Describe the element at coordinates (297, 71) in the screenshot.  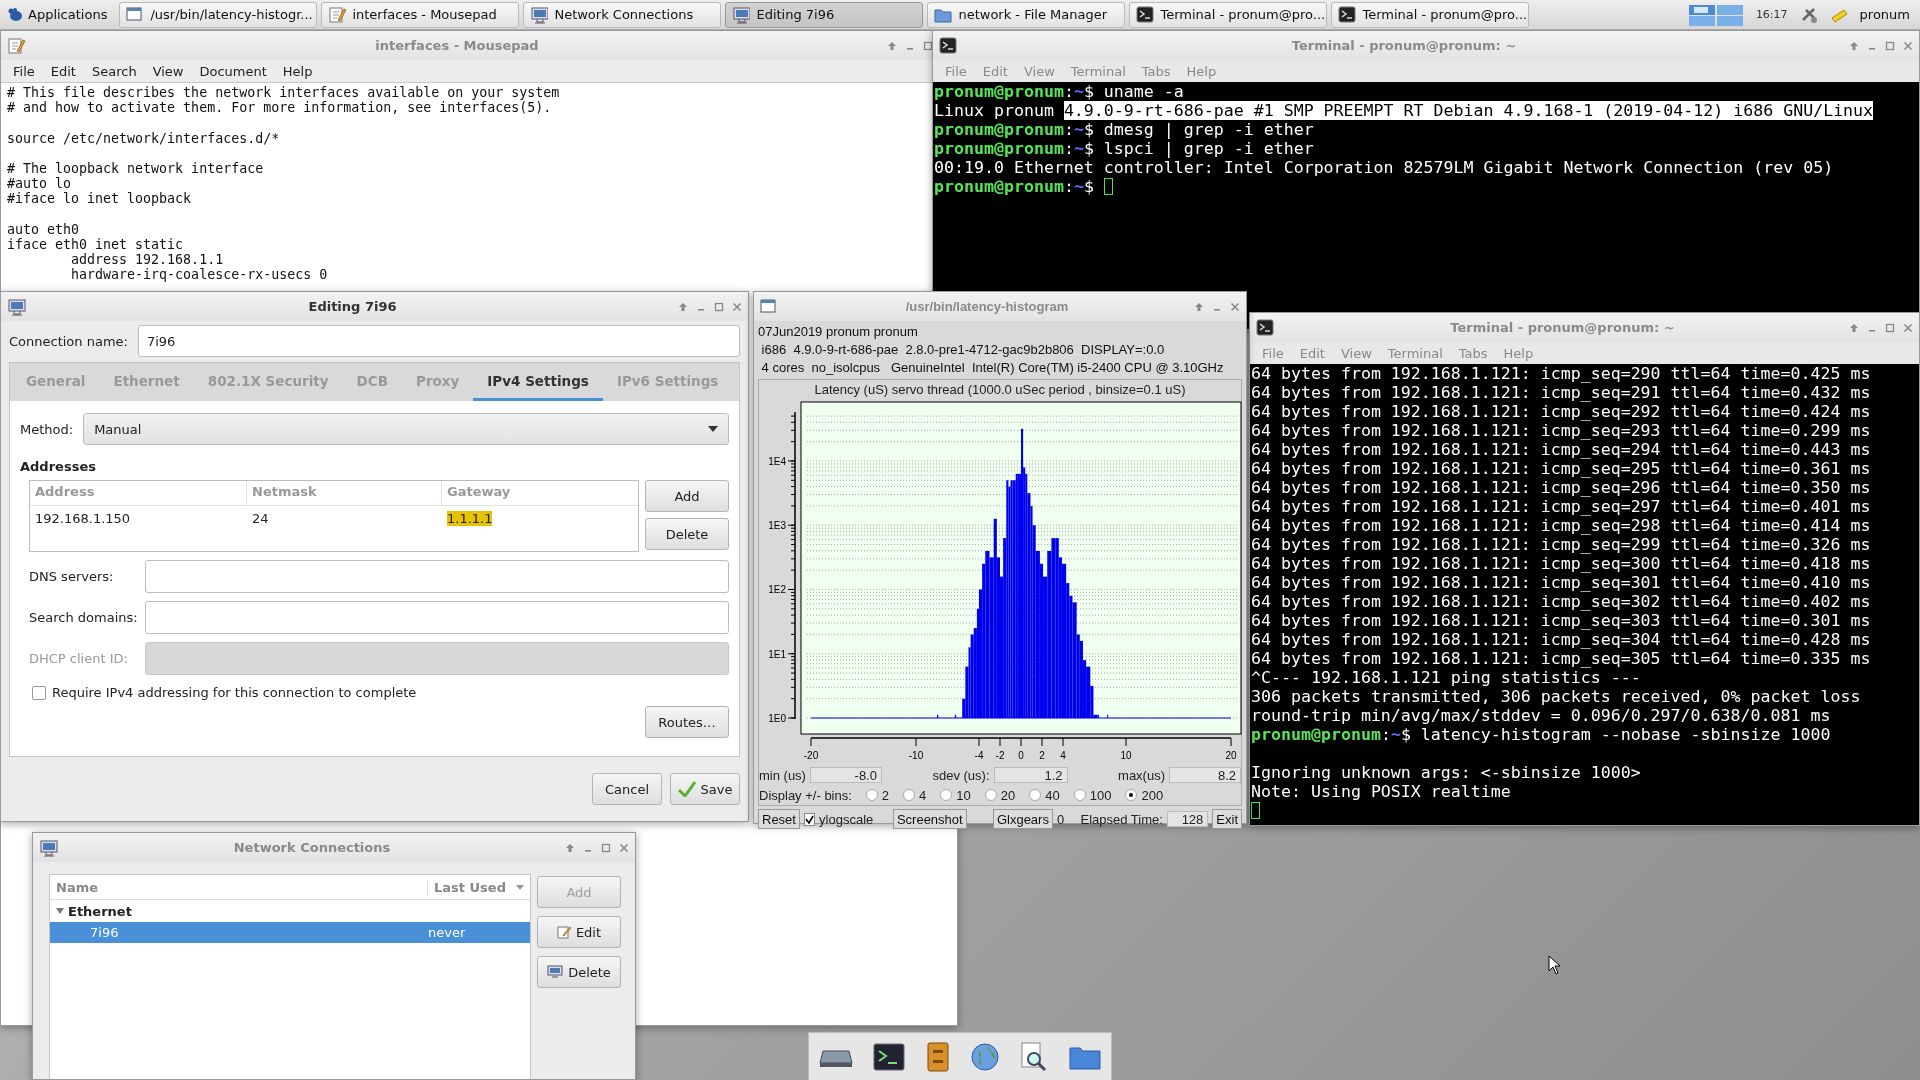
I see `menu-item: Help` at that location.